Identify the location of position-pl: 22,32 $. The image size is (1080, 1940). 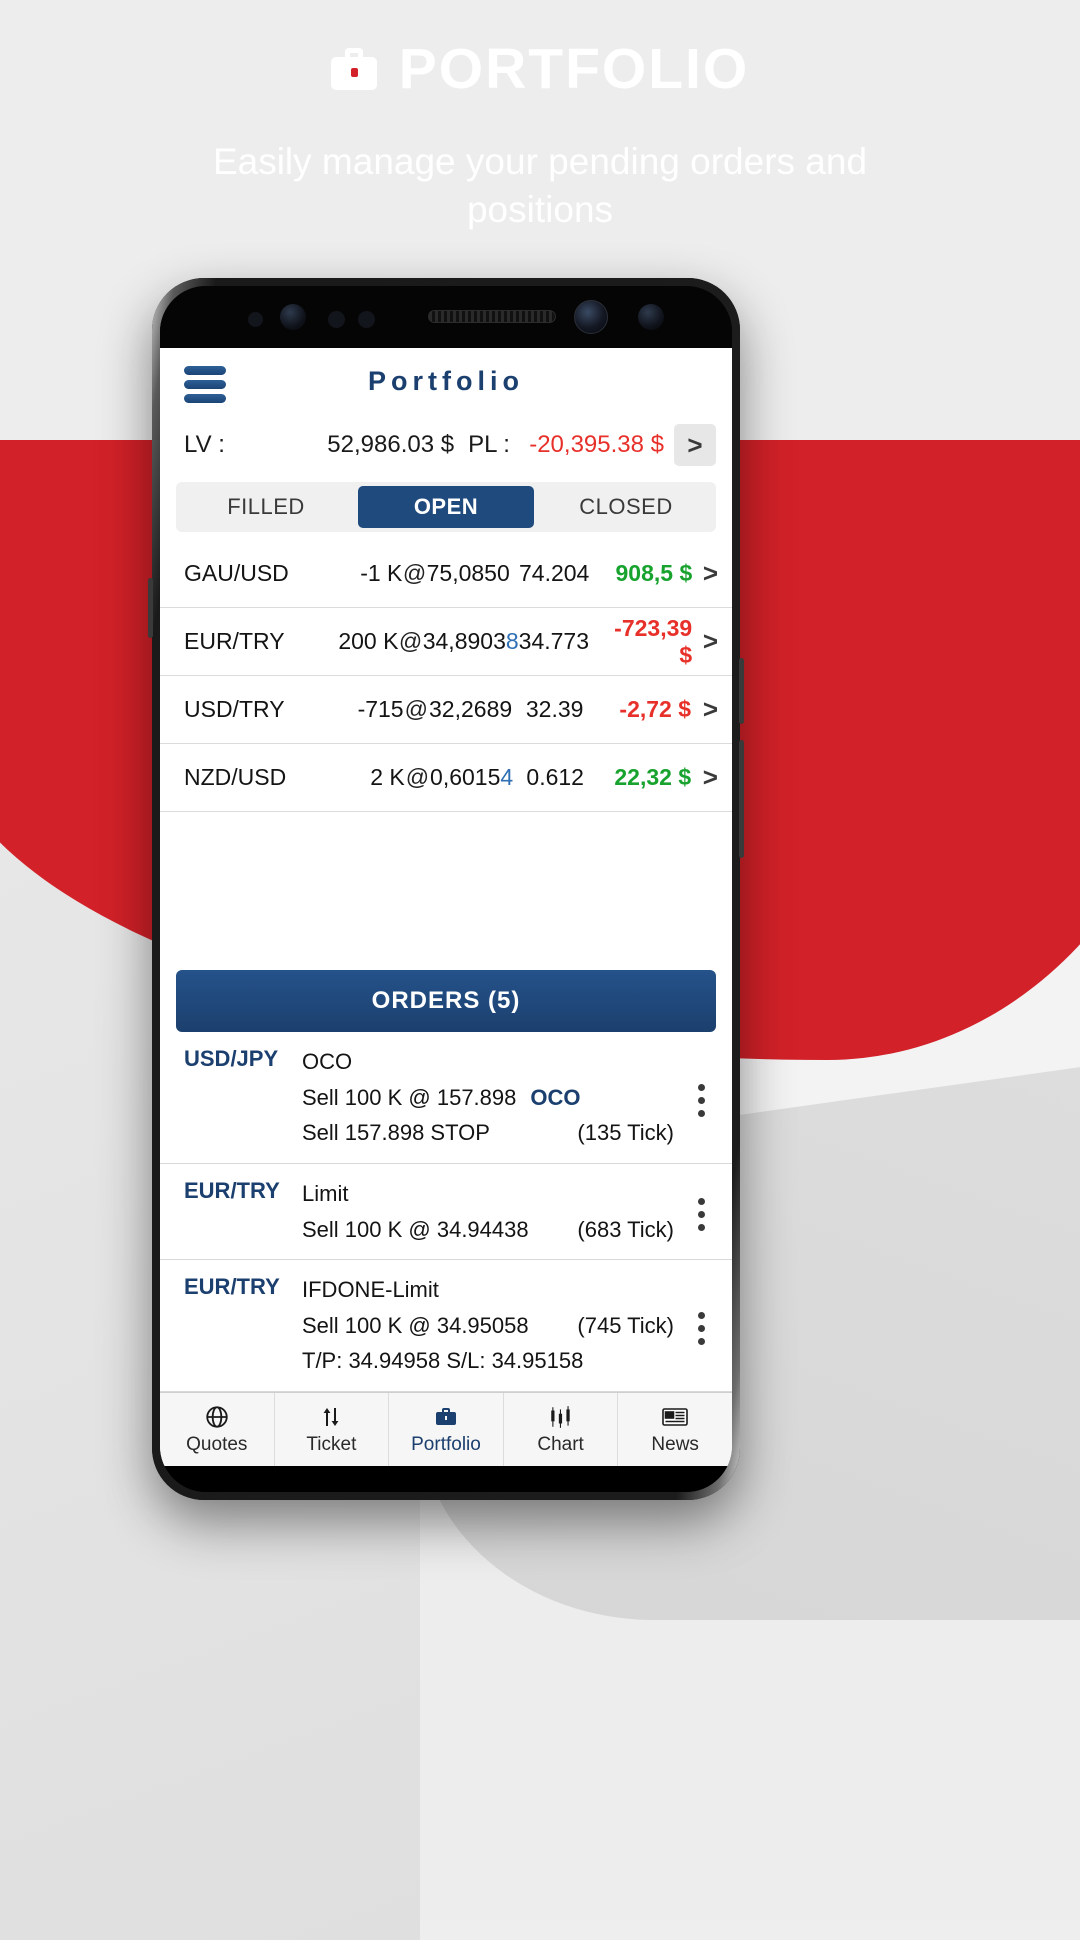
(653, 777).